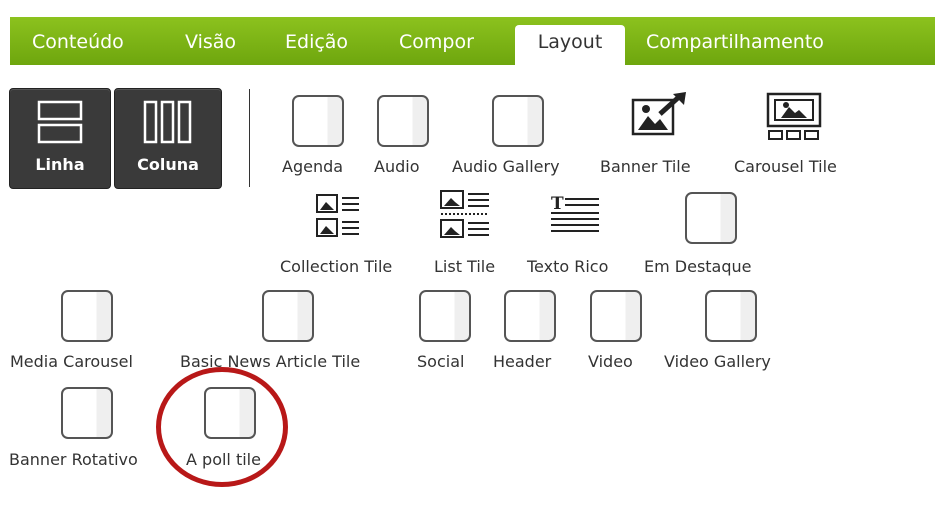 The width and height of the screenshot is (935, 516). I want to click on carousel-tile-label: Carousel Tile, so click(785, 166).